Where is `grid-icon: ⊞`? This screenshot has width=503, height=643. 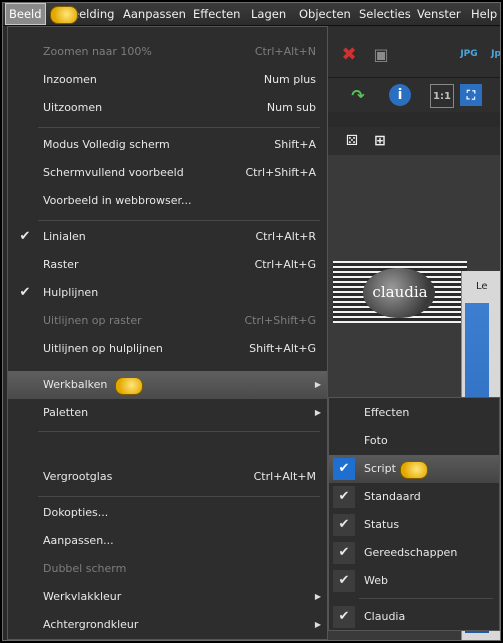 grid-icon: ⊞ is located at coordinates (380, 141).